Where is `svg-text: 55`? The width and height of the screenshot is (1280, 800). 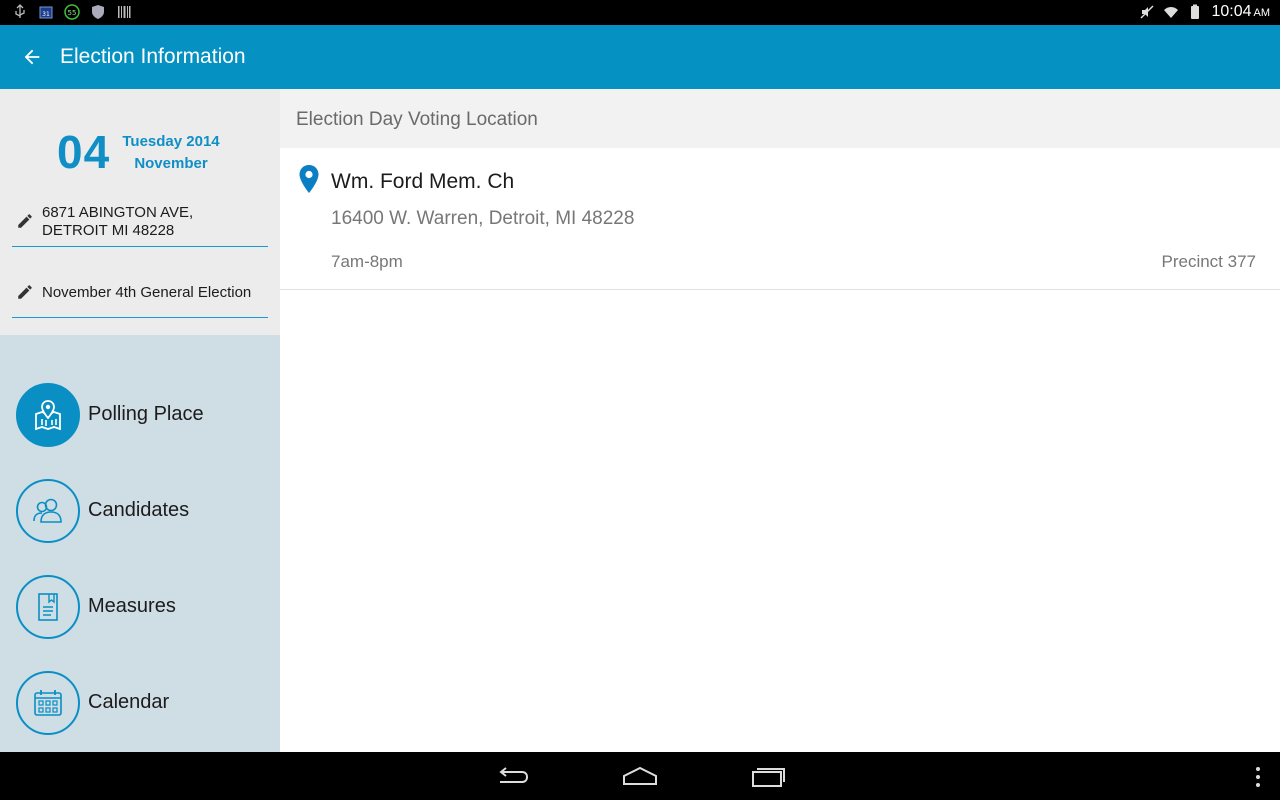 svg-text: 55 is located at coordinates (72, 13).